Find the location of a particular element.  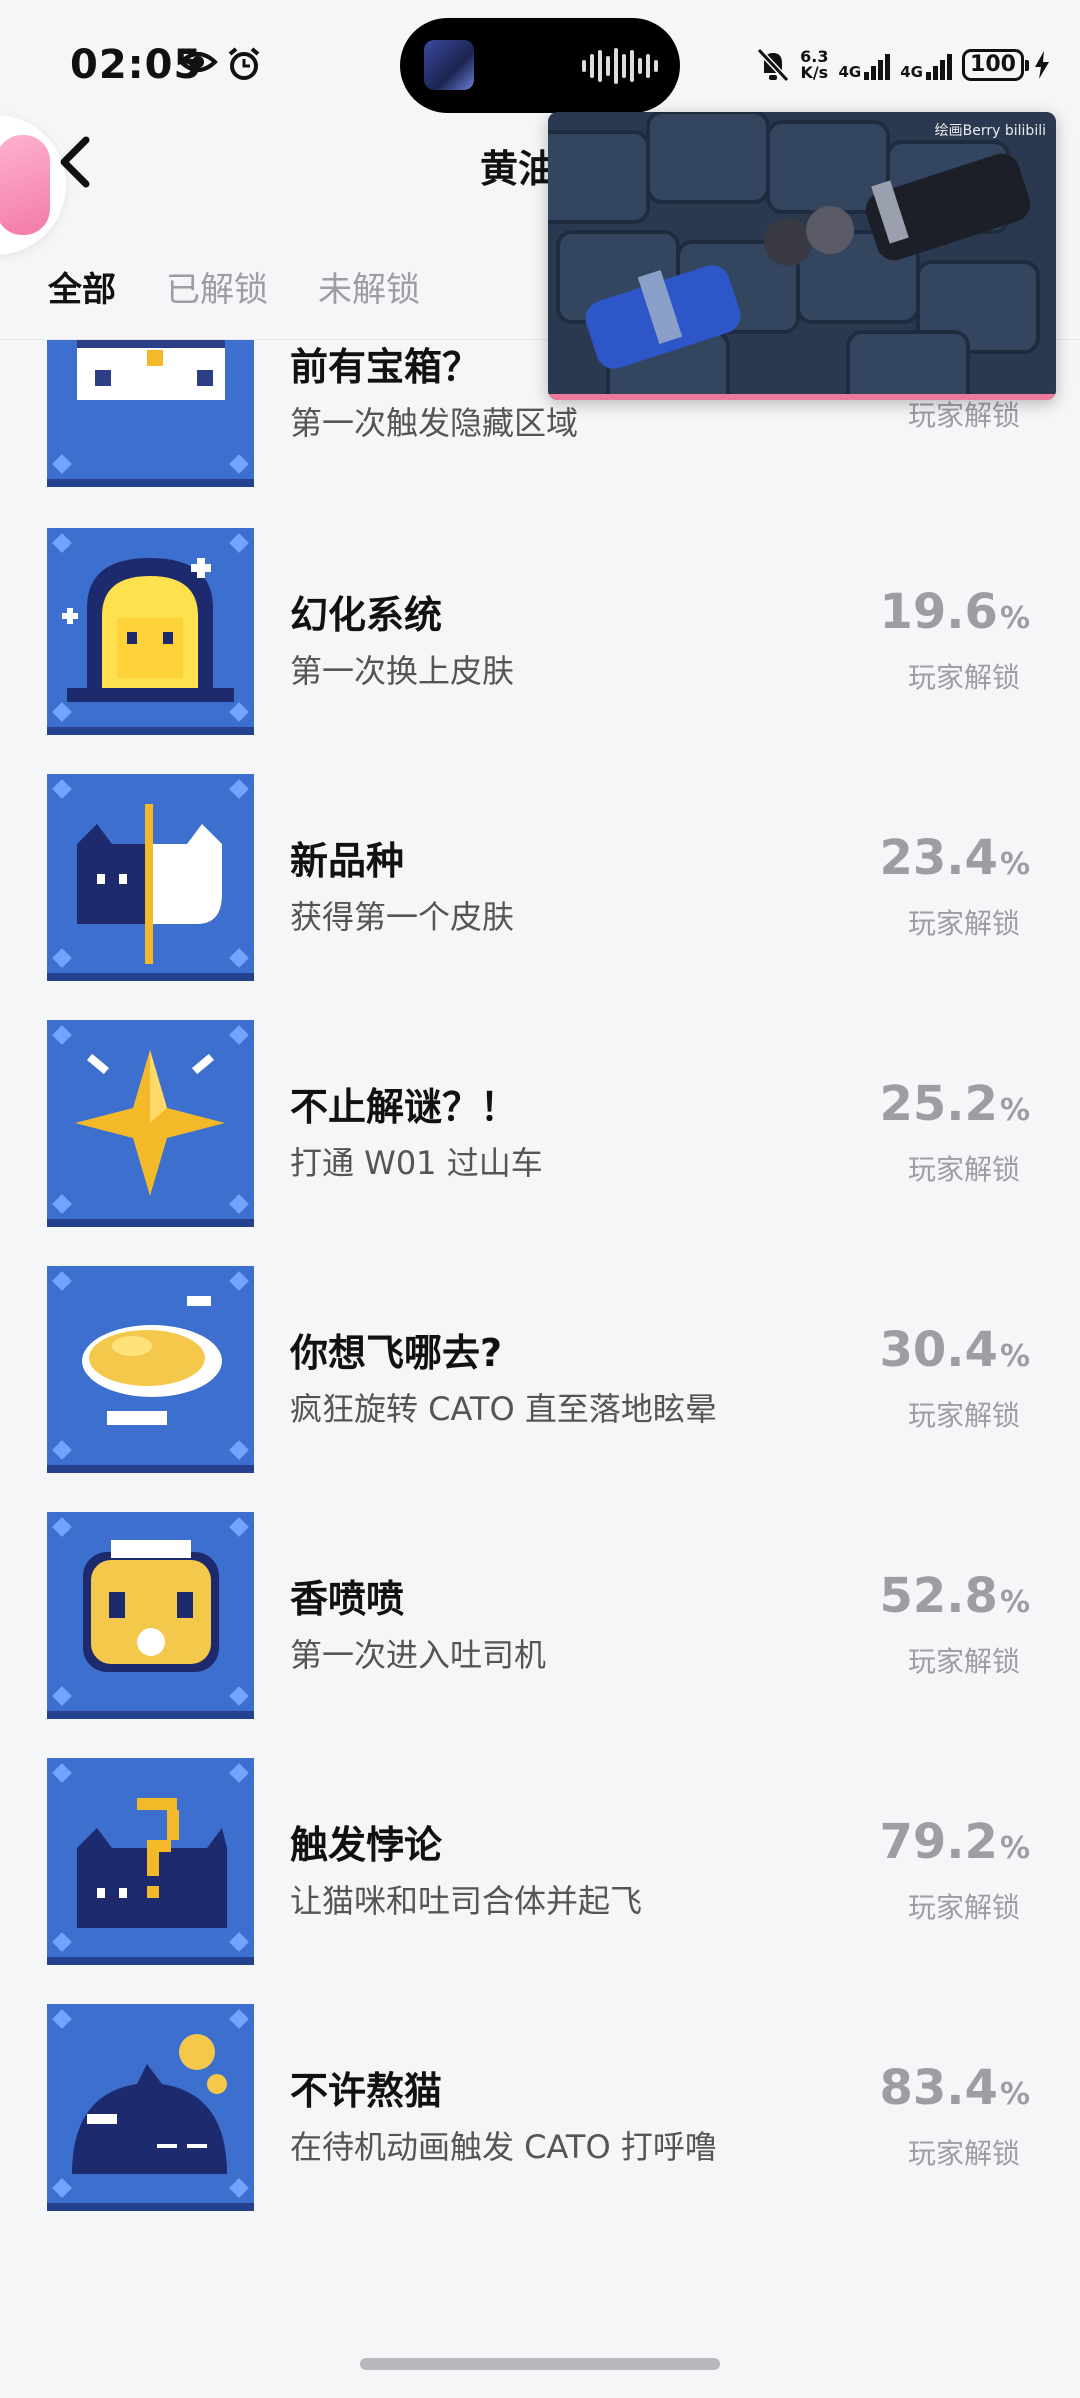

pip-video-window: 绘画Berry bilibili is located at coordinates (802, 256).